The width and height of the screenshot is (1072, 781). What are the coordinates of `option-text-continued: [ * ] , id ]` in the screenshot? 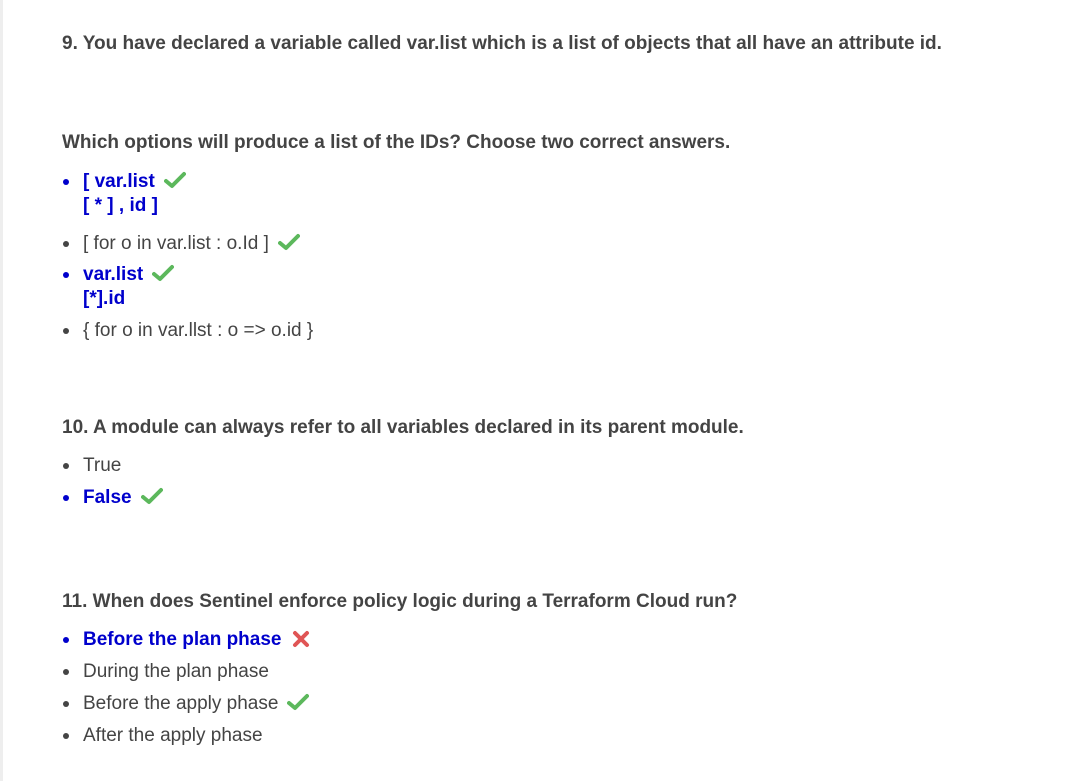 It's located at (120, 205).